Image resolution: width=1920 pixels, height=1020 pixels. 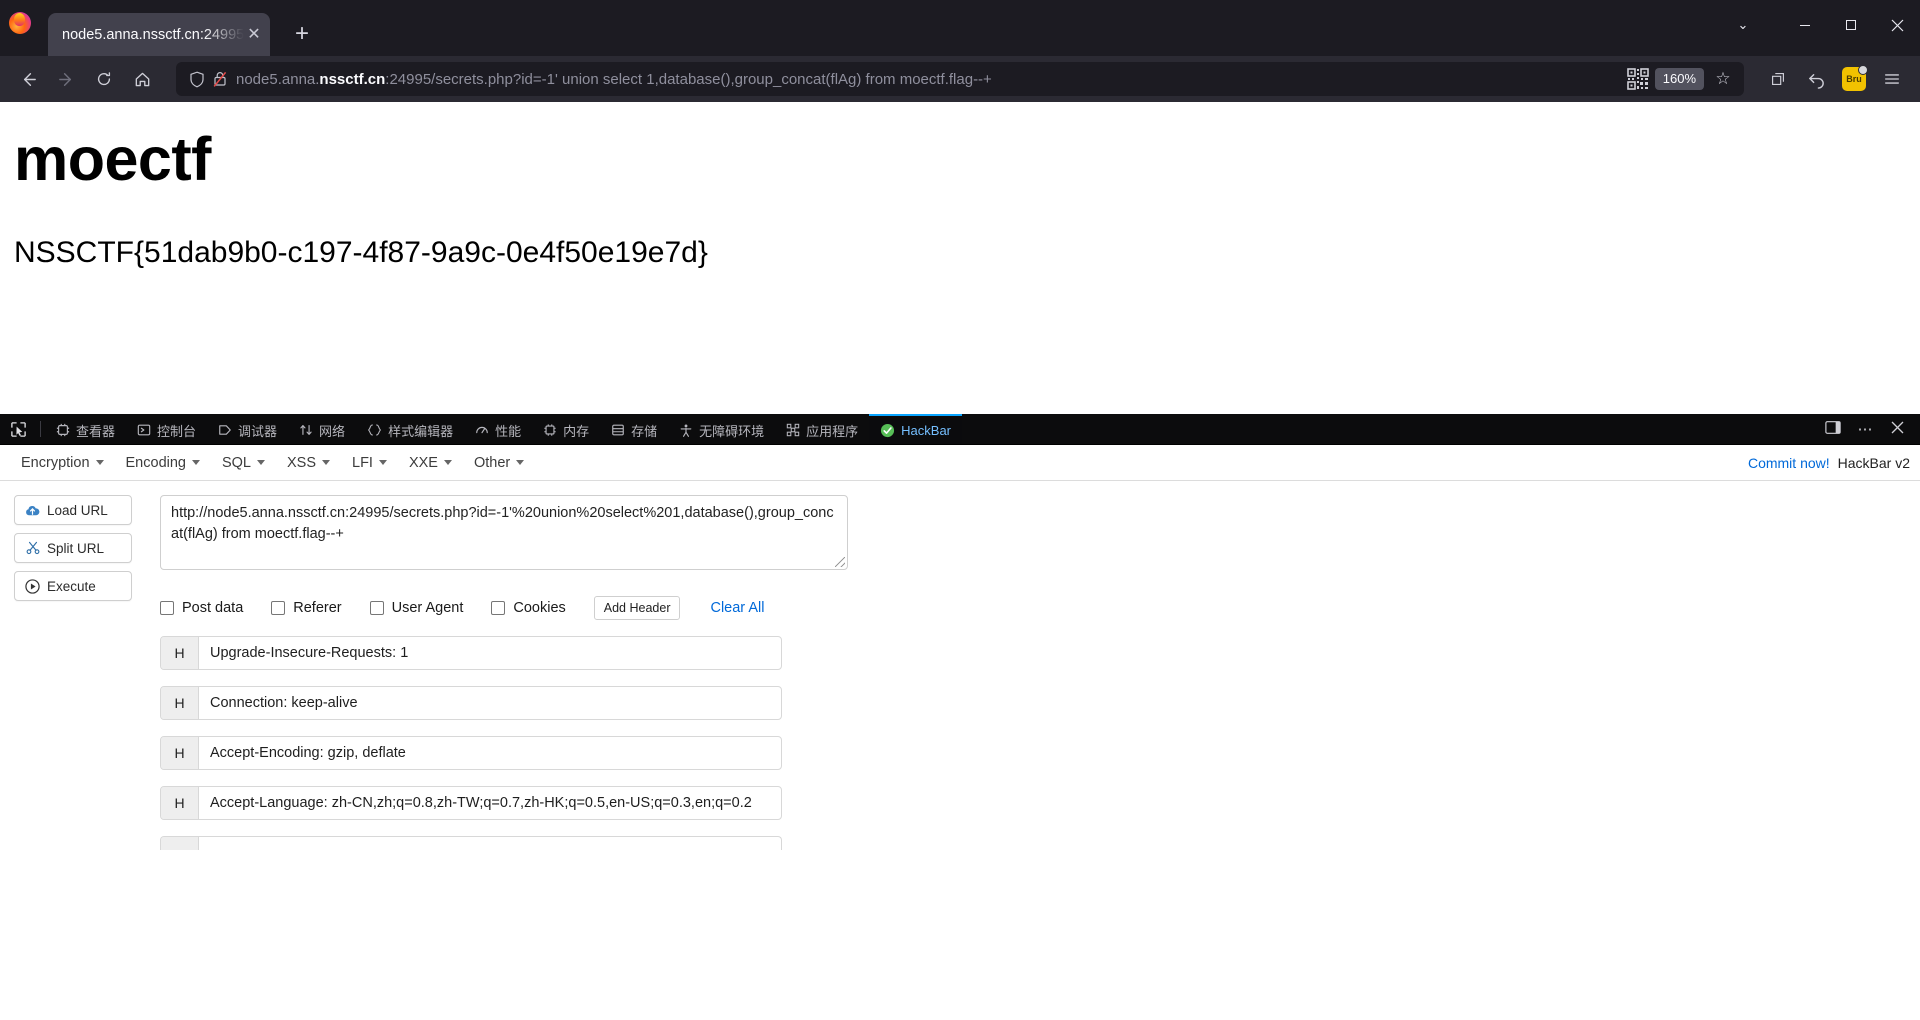 I want to click on commit-now-link: Commit now!, so click(x=1789, y=463).